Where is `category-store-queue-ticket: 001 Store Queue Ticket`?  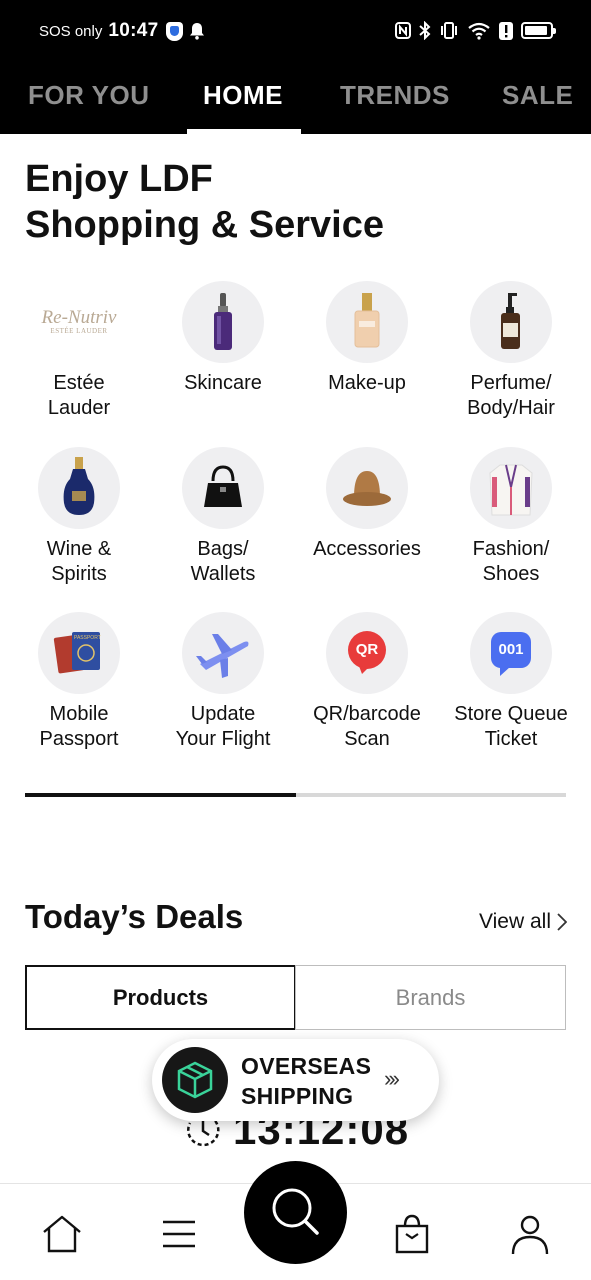 category-store-queue-ticket: 001 Store Queue Ticket is located at coordinates (511, 682).